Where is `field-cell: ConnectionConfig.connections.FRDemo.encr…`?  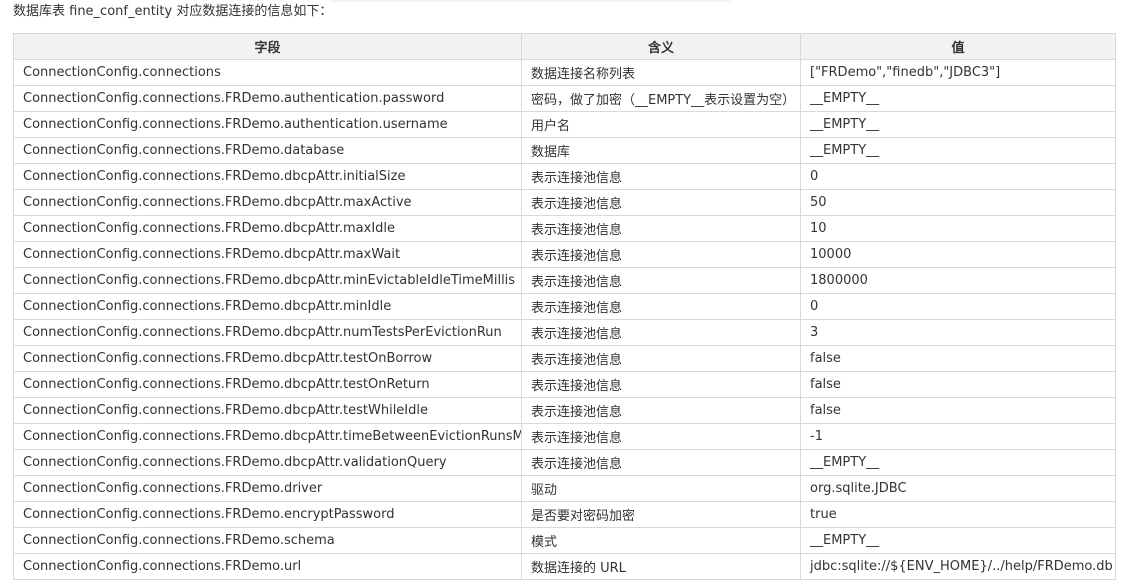 field-cell: ConnectionConfig.connections.FRDemo.encr… is located at coordinates (267, 514).